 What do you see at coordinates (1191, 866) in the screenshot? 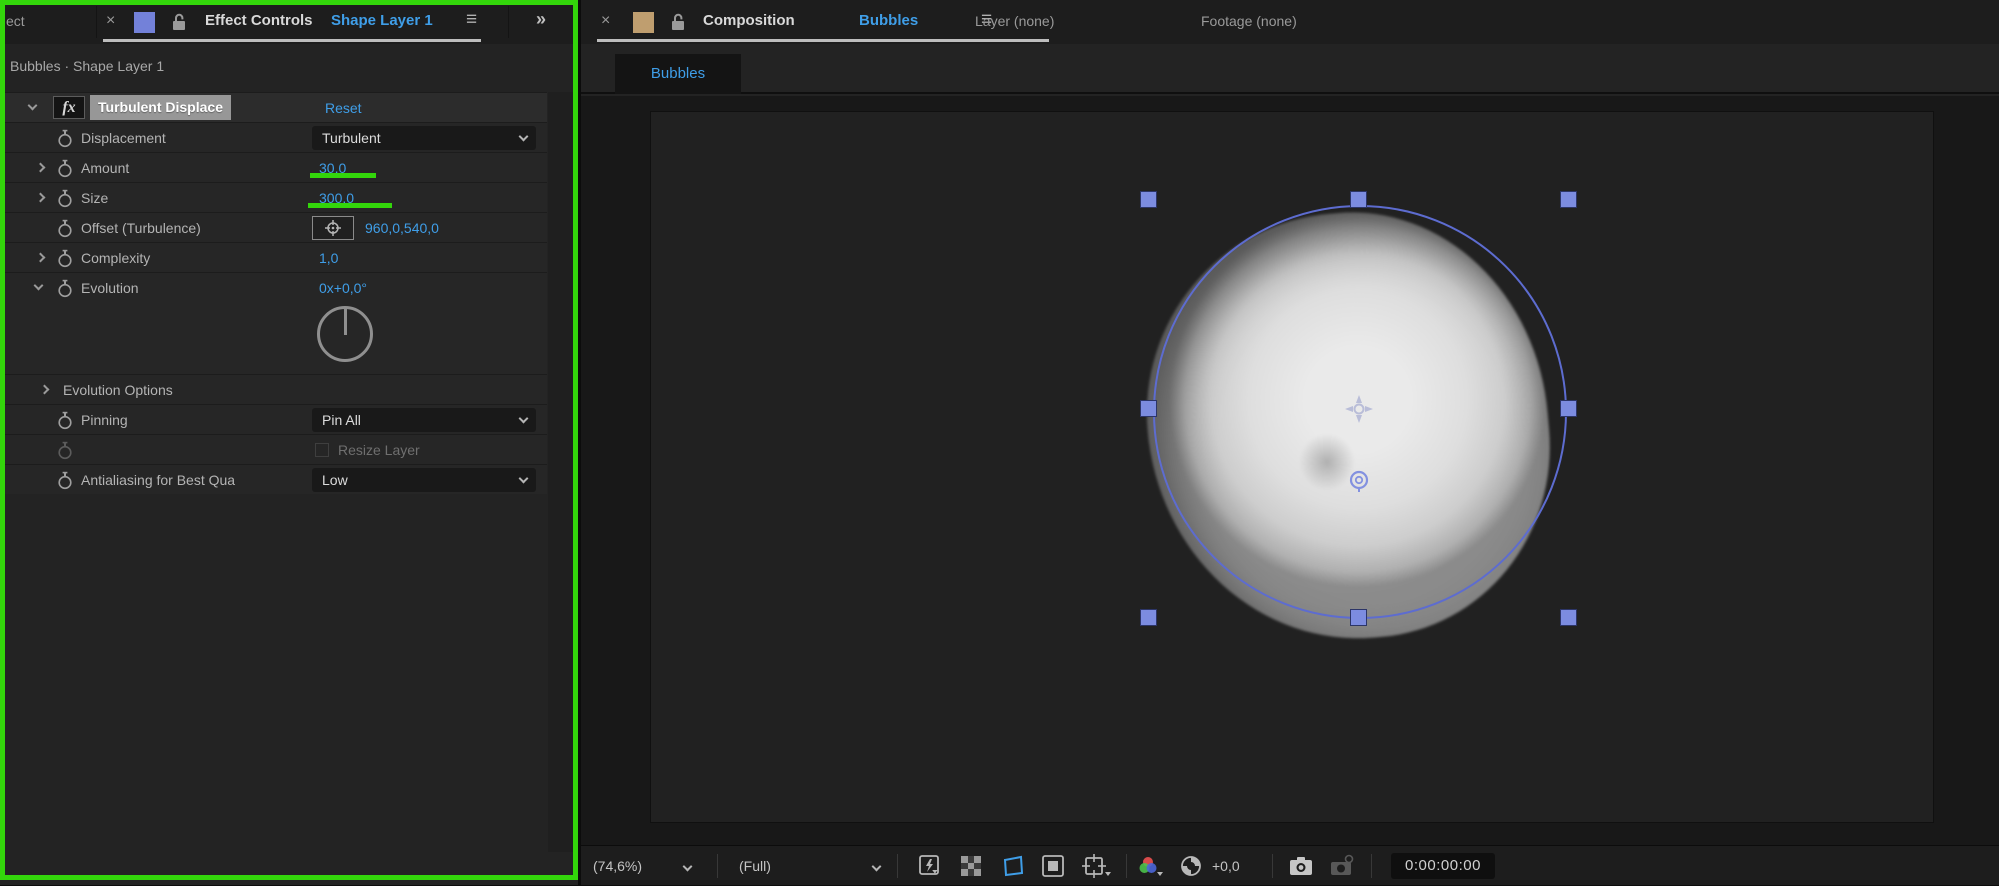
I see `exposure-icon` at bounding box center [1191, 866].